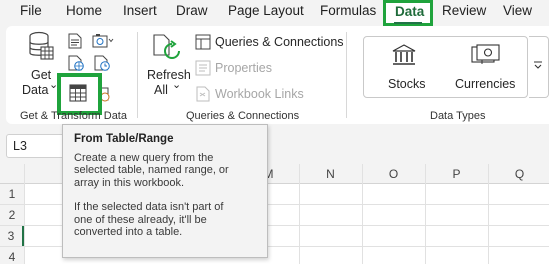  Describe the element at coordinates (243, 116) in the screenshot. I see `group-label-queries: Queries & Connections` at that location.